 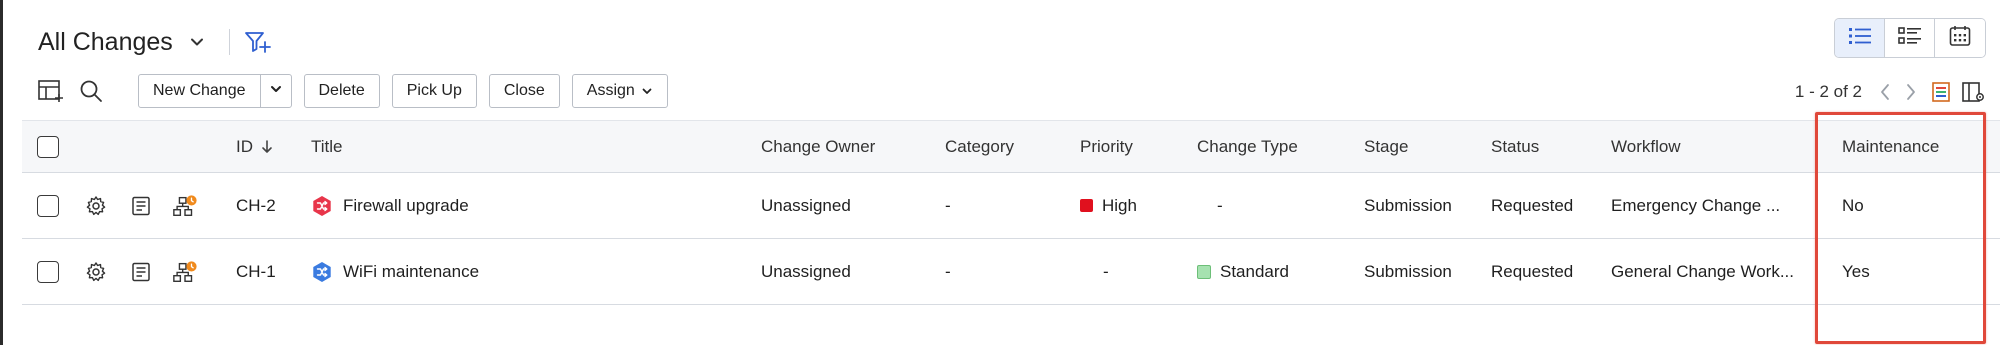 What do you see at coordinates (1890, 146) in the screenshot?
I see `column-header-maintenance: Maintenance` at bounding box center [1890, 146].